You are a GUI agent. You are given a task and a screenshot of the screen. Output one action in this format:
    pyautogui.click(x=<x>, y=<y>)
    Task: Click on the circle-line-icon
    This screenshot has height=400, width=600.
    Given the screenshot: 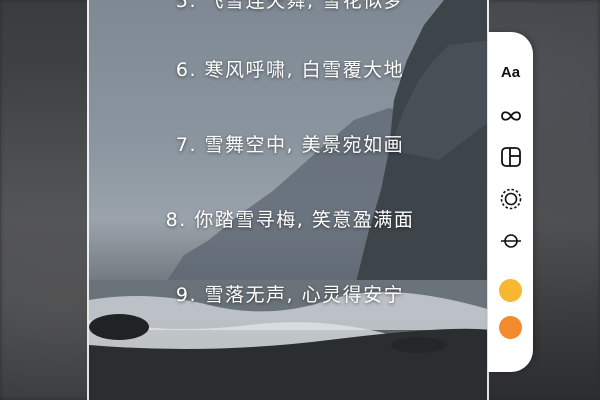 What is the action you would take?
    pyautogui.click(x=510, y=241)
    